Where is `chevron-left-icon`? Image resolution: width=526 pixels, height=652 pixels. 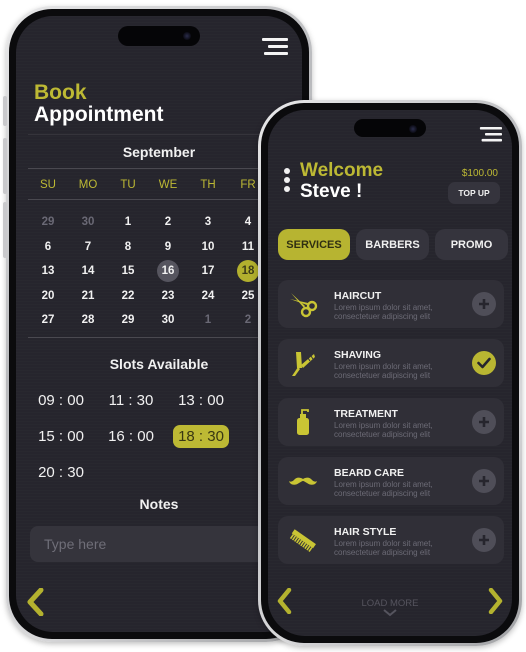 chevron-left-icon is located at coordinates (35, 604).